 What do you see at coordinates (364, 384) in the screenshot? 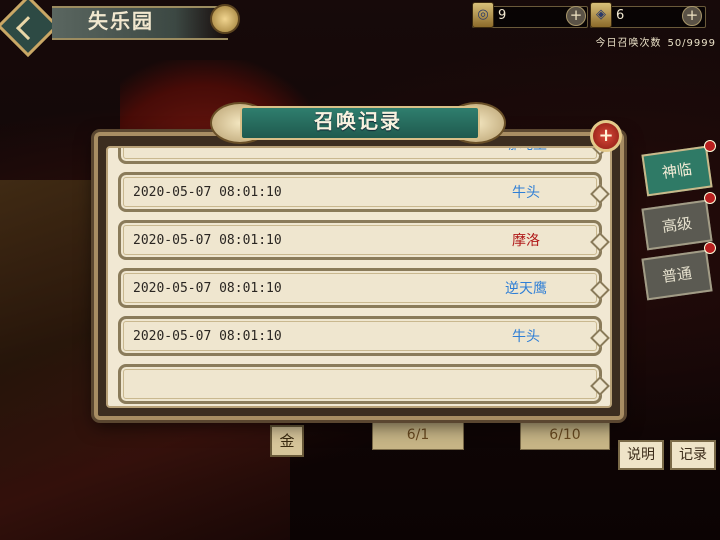
I see `record-row` at bounding box center [364, 384].